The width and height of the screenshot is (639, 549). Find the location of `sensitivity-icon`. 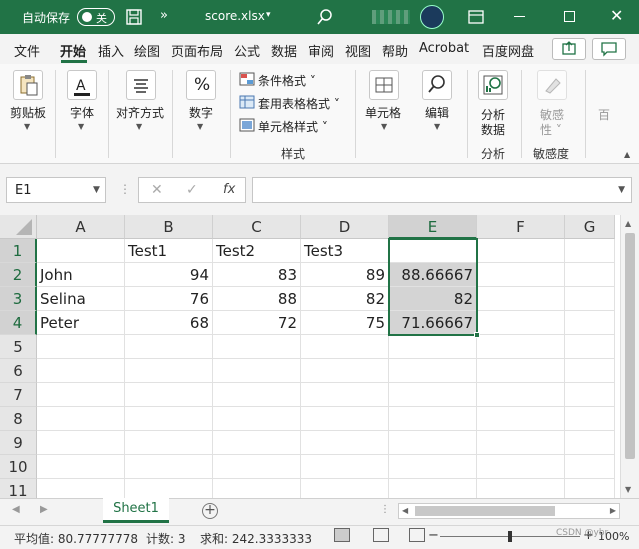

sensitivity-icon is located at coordinates (552, 85).